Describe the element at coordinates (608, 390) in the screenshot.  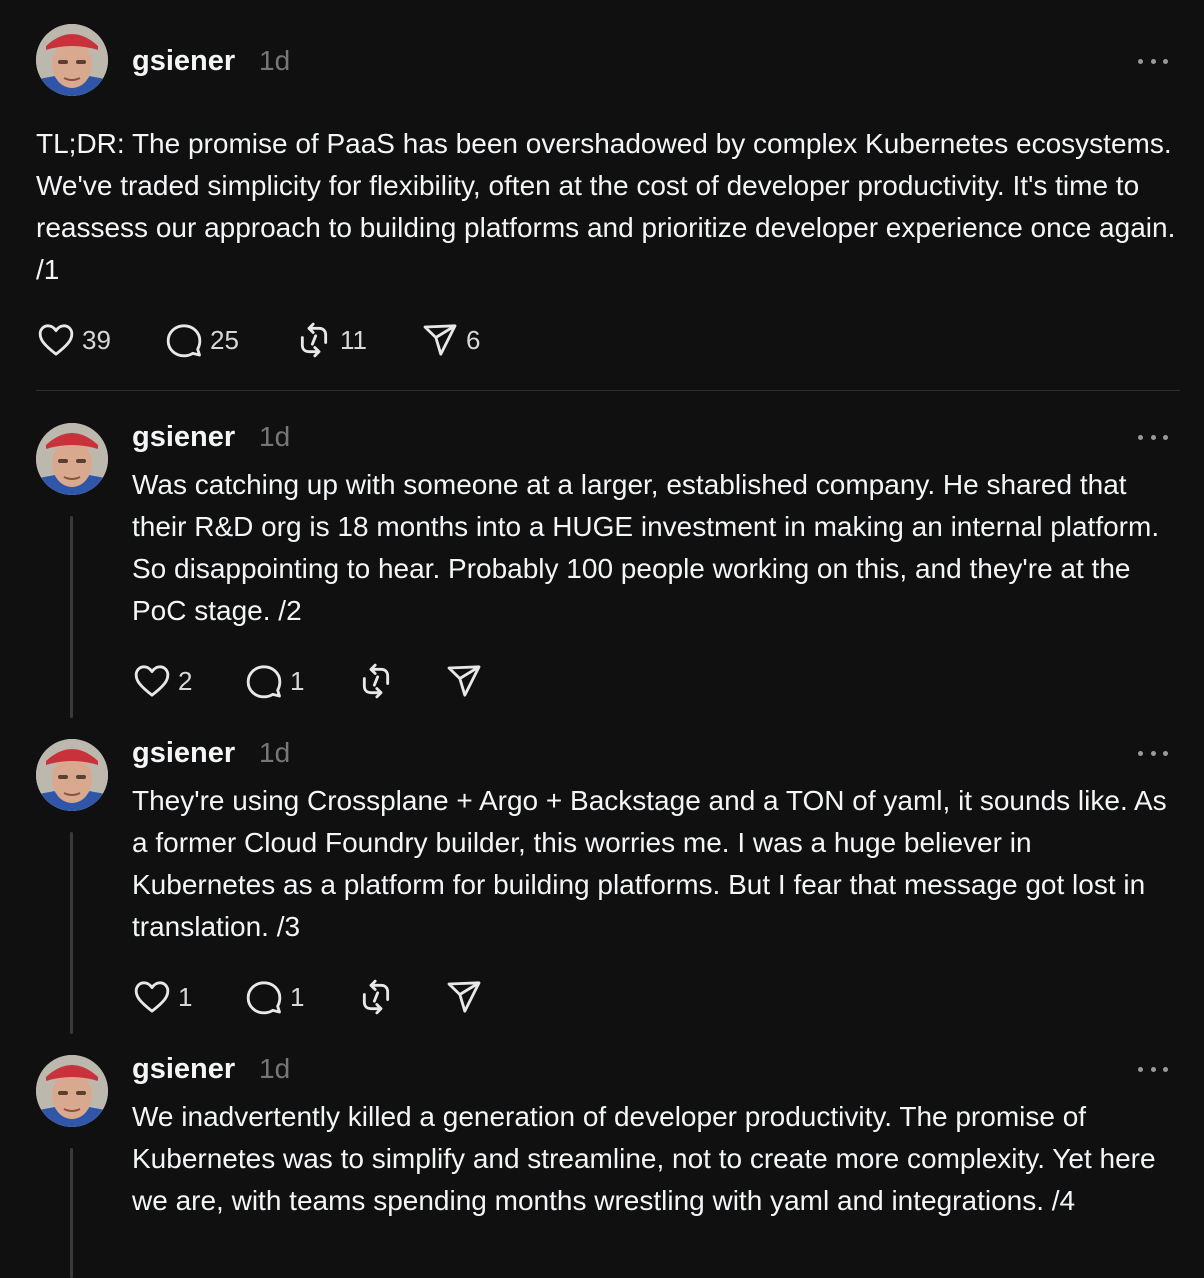
I see `divider` at that location.